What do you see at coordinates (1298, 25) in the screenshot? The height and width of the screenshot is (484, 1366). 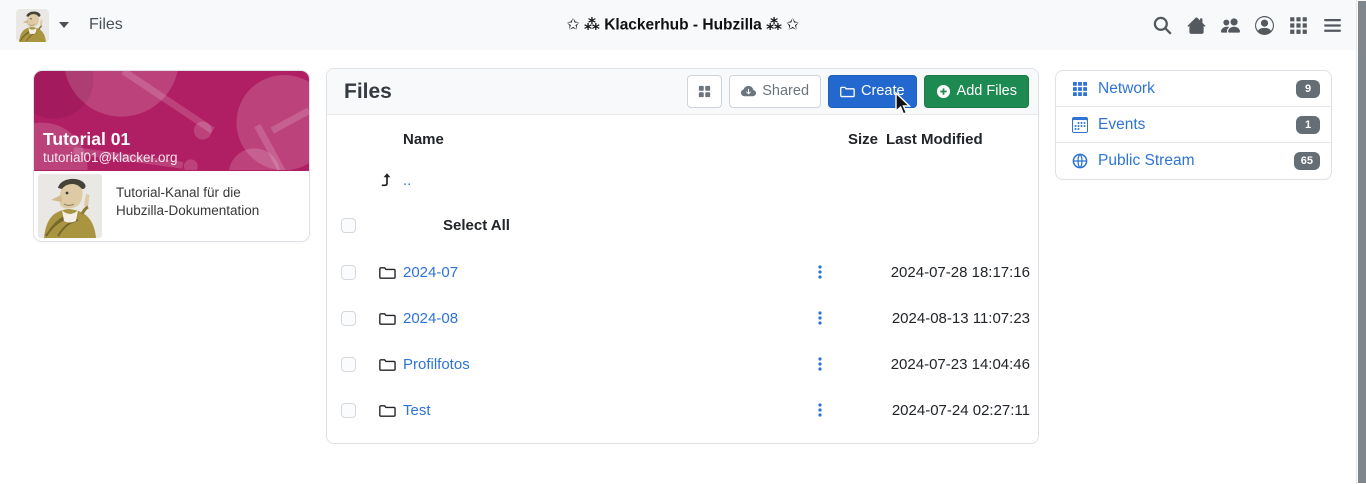 I see `apps-grid-icon` at bounding box center [1298, 25].